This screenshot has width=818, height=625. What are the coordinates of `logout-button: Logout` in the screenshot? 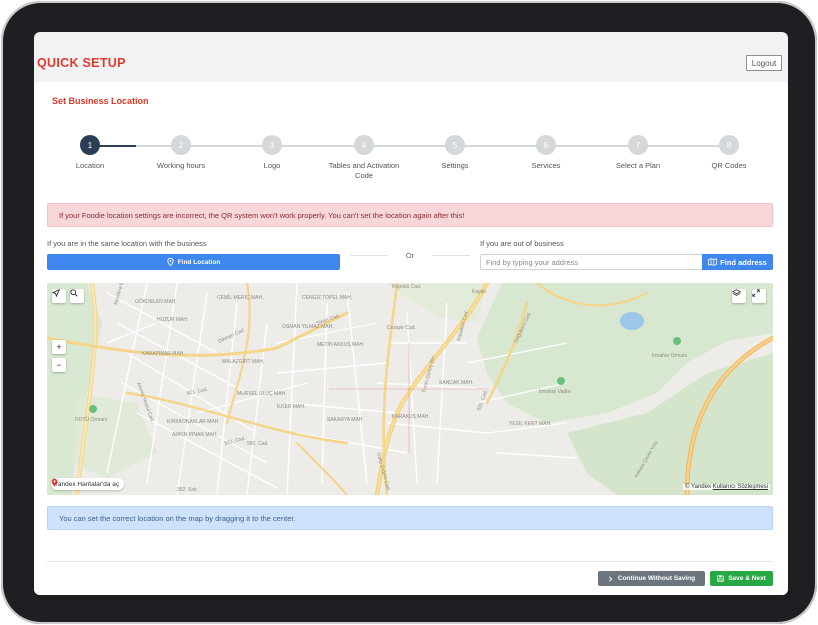 It's located at (764, 63).